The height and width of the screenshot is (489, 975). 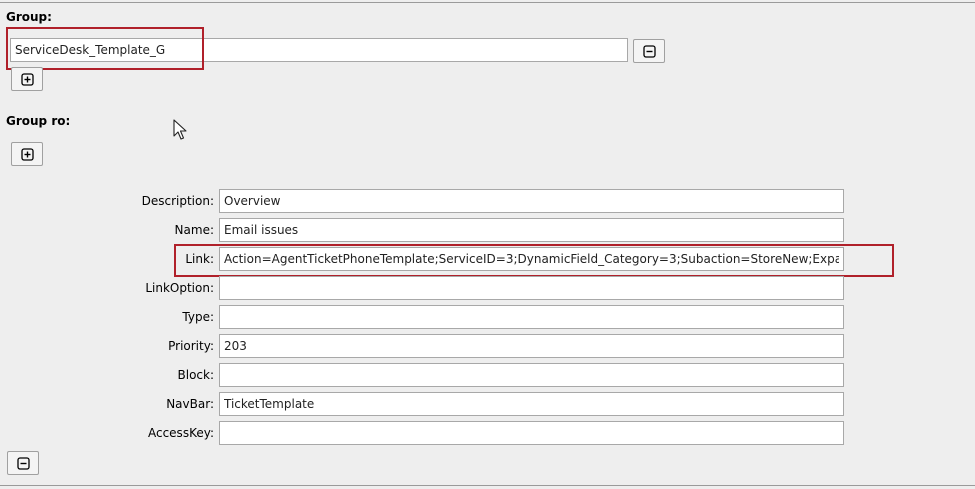 What do you see at coordinates (534, 260) in the screenshot?
I see `link-row-highlight` at bounding box center [534, 260].